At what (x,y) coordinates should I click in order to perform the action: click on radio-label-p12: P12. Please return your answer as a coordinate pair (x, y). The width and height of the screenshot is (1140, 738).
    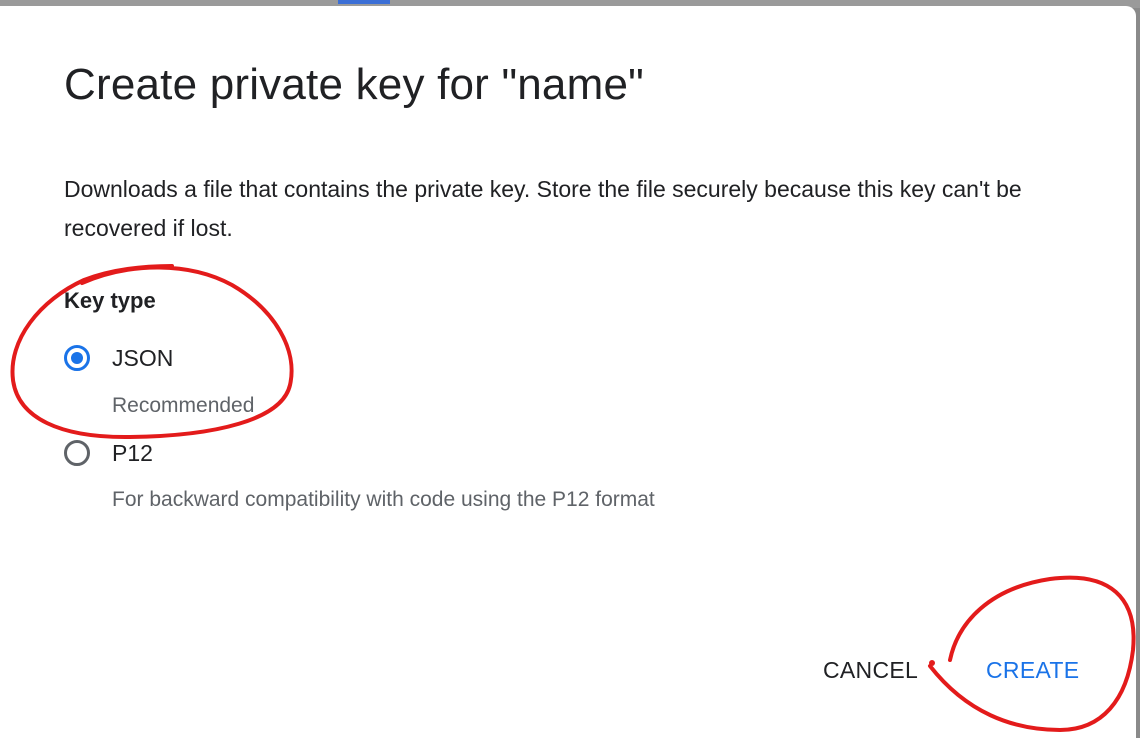
    Looking at the image, I should click on (132, 452).